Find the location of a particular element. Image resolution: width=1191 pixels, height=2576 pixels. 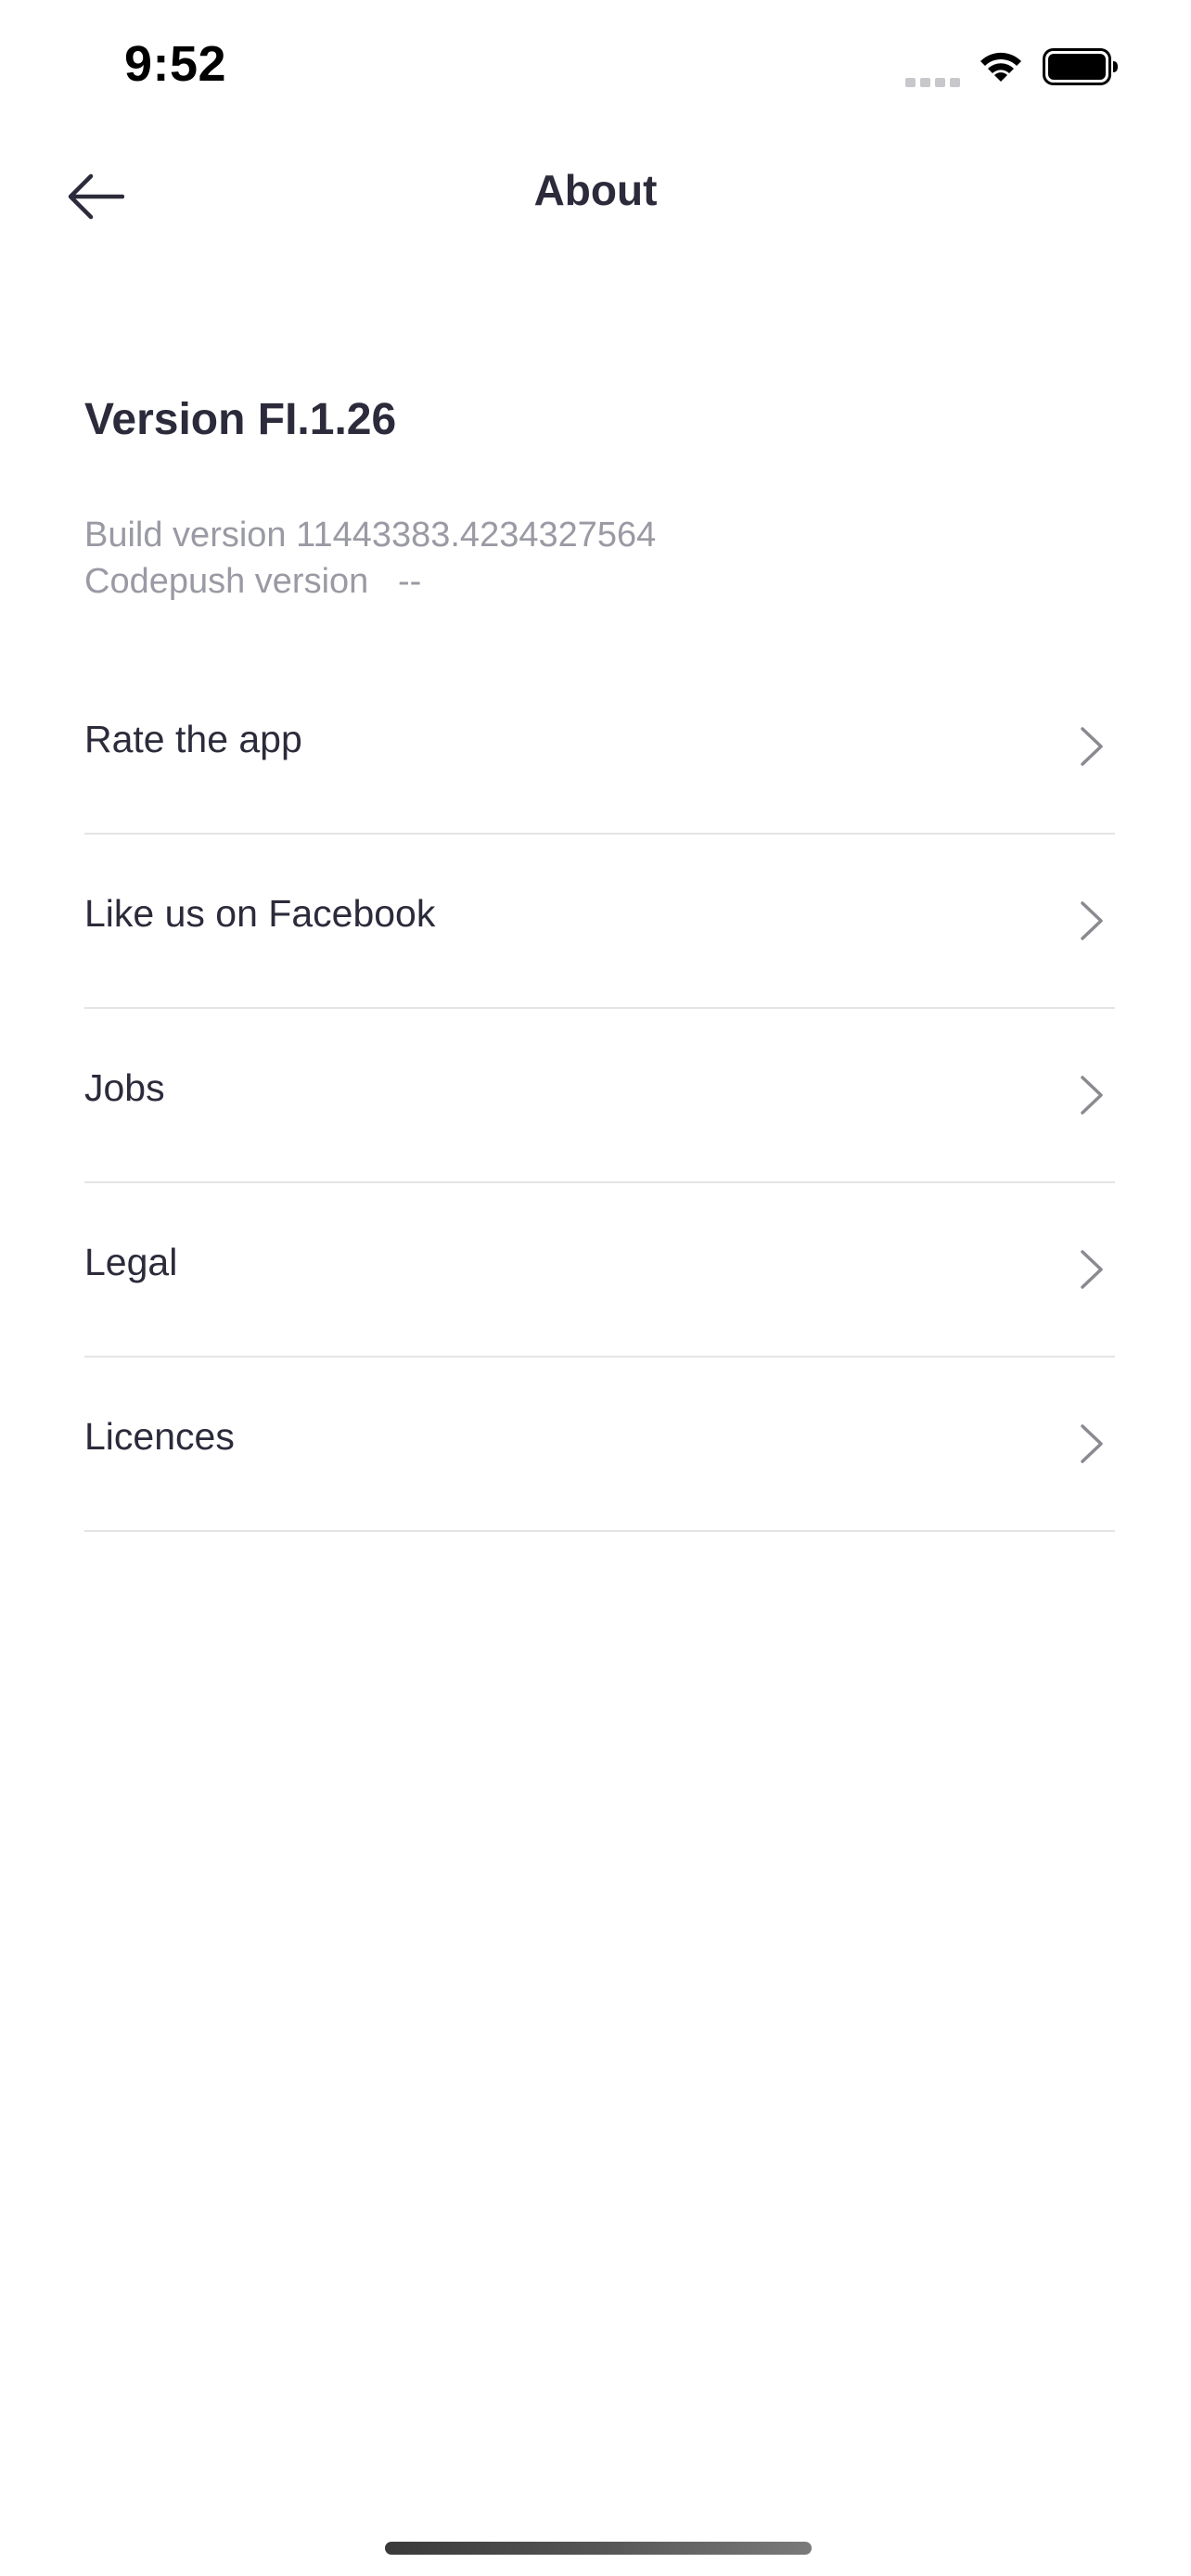

build-version-label: Build version is located at coordinates (185, 535).